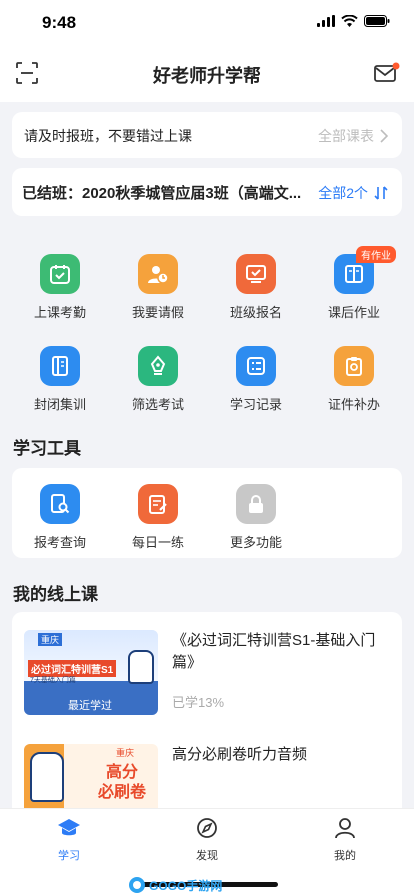 The height and width of the screenshot is (896, 414). What do you see at coordinates (186, 885) in the screenshot?
I see `watermark-text: GOGO手游网` at bounding box center [186, 885].